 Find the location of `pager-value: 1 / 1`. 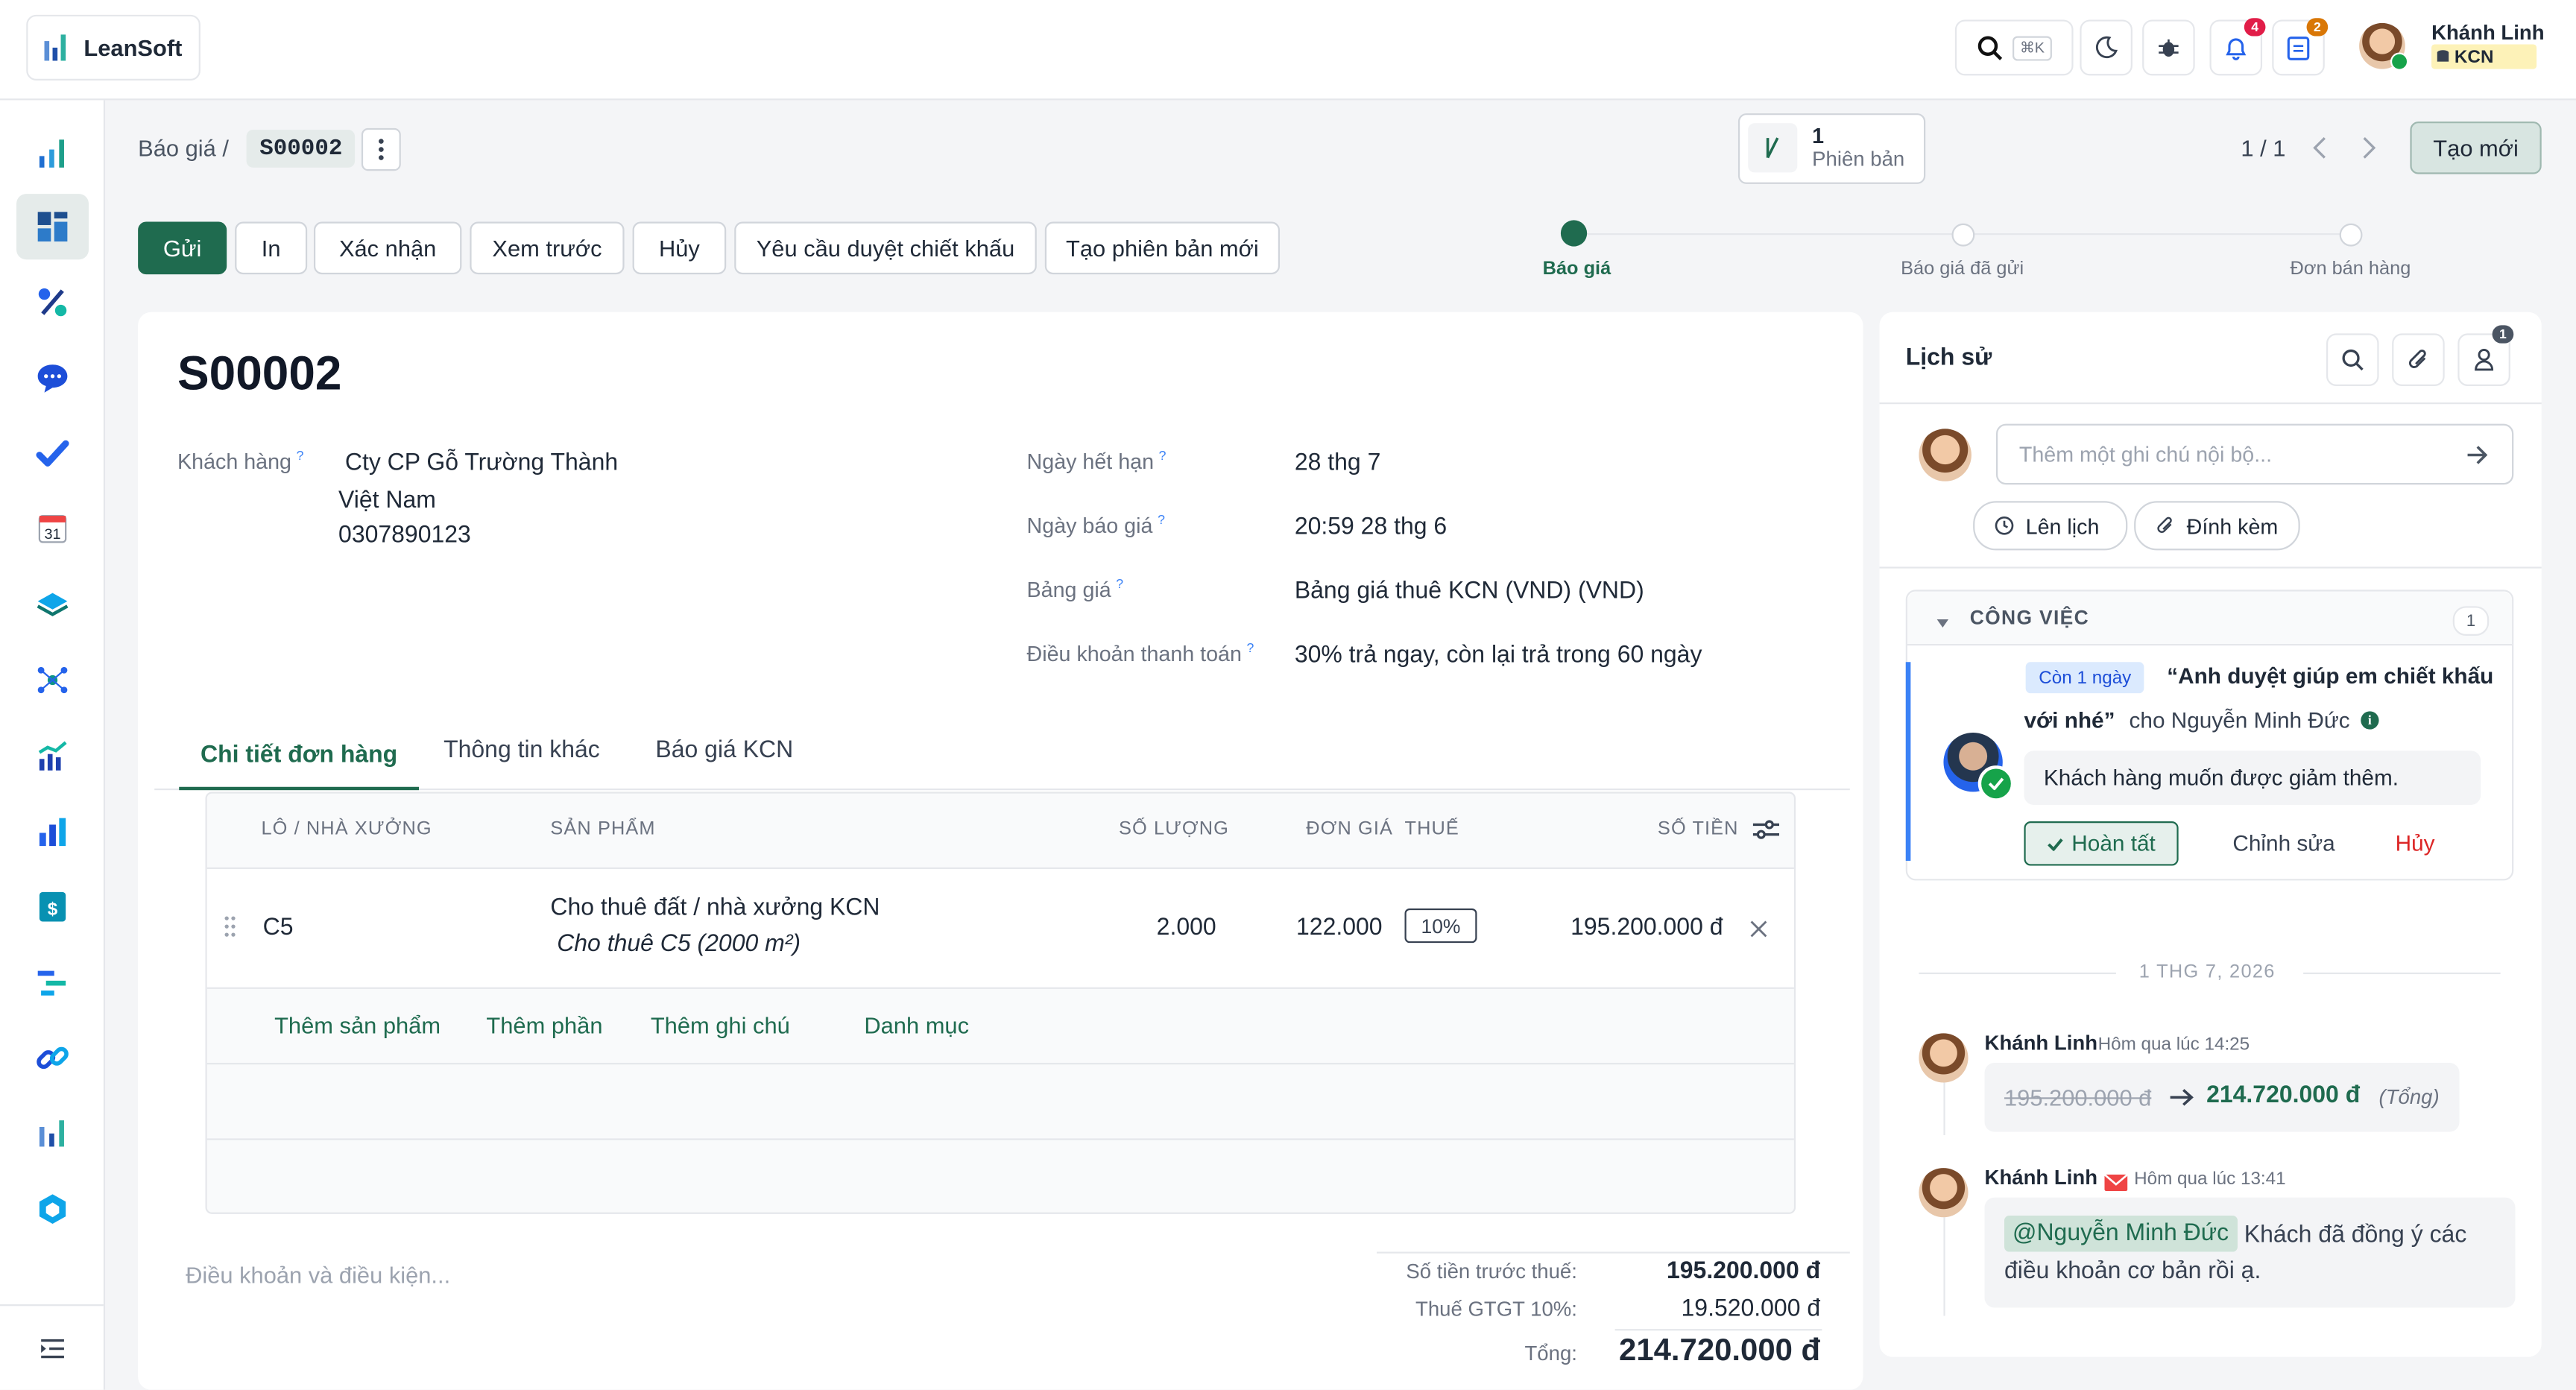

pager-value: 1 / 1 is located at coordinates (2263, 148).